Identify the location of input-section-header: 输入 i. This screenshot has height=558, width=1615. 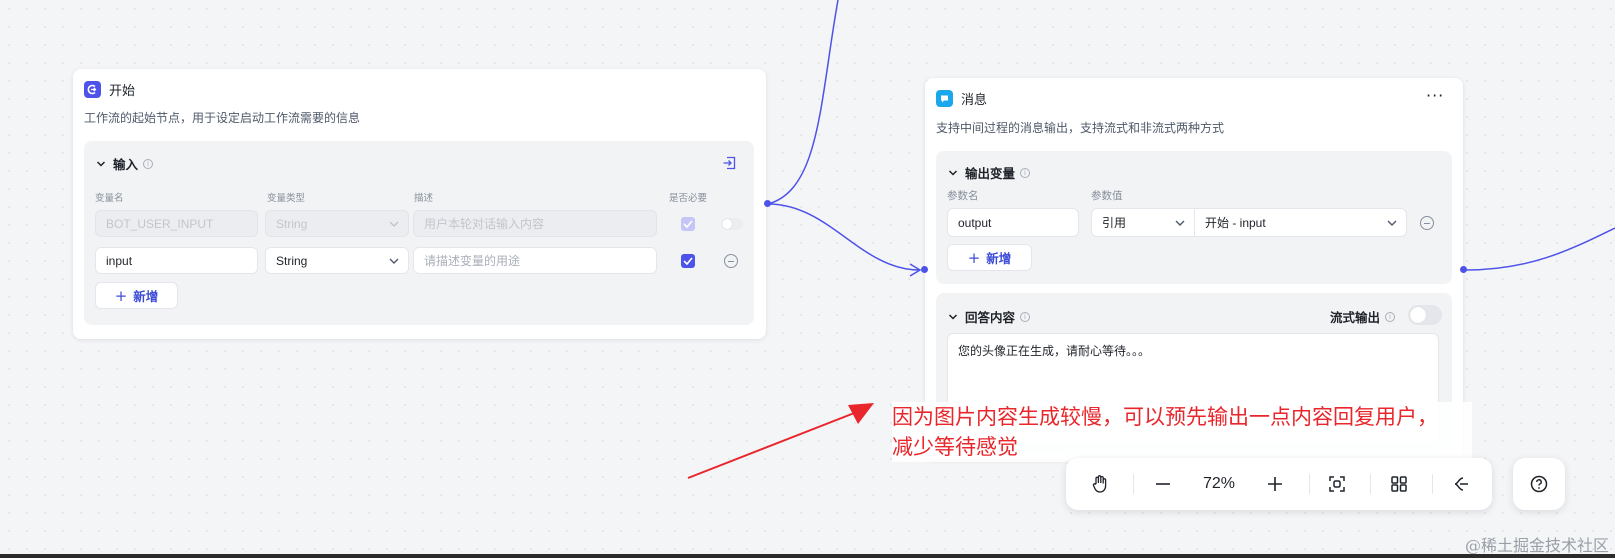
(125, 163).